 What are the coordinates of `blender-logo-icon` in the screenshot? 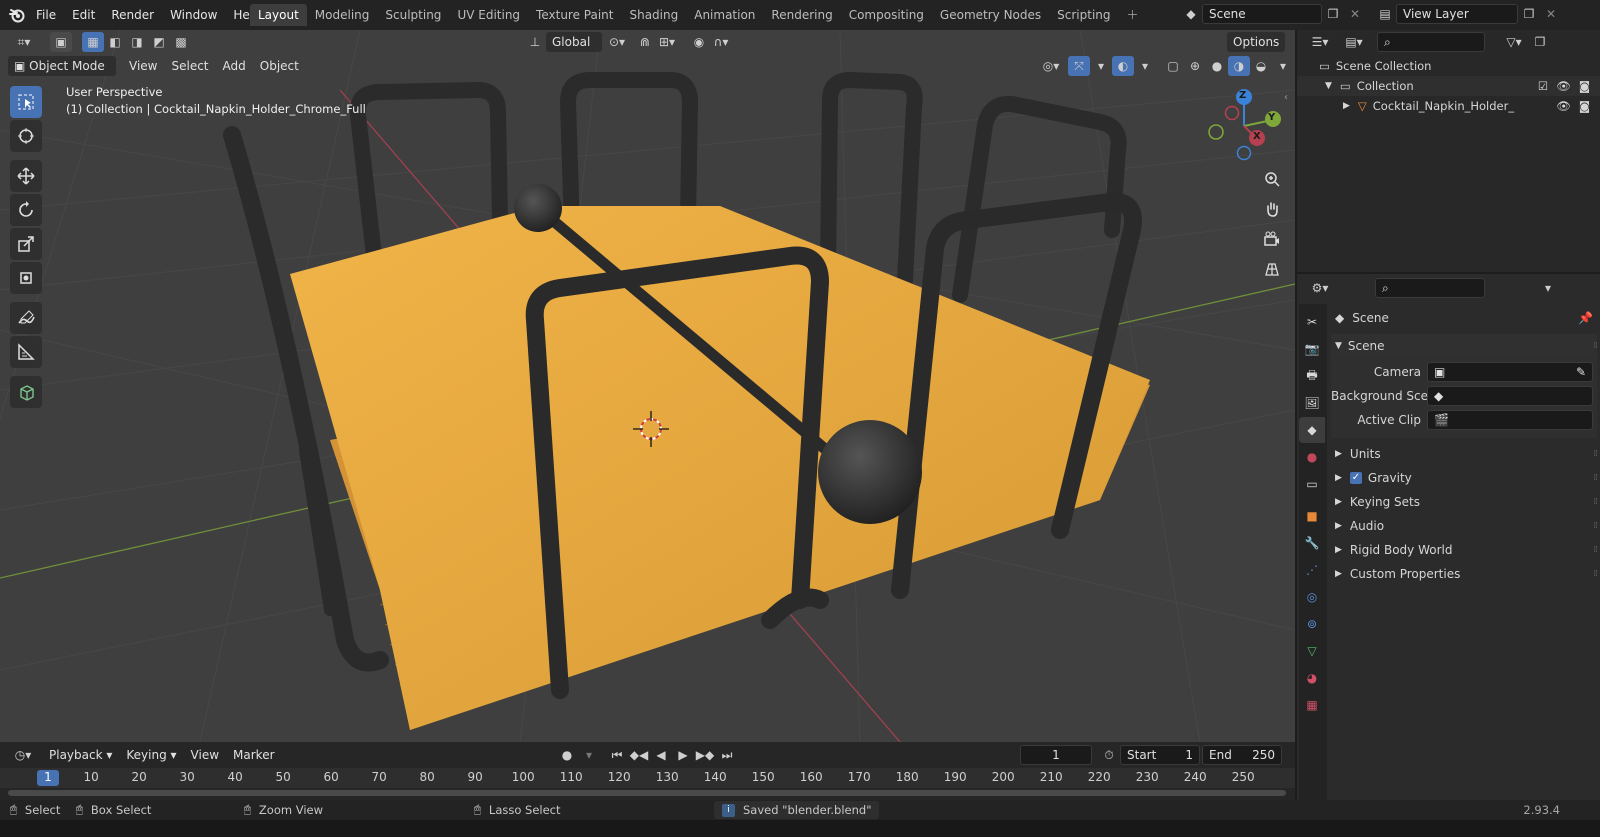 It's located at (17, 15).